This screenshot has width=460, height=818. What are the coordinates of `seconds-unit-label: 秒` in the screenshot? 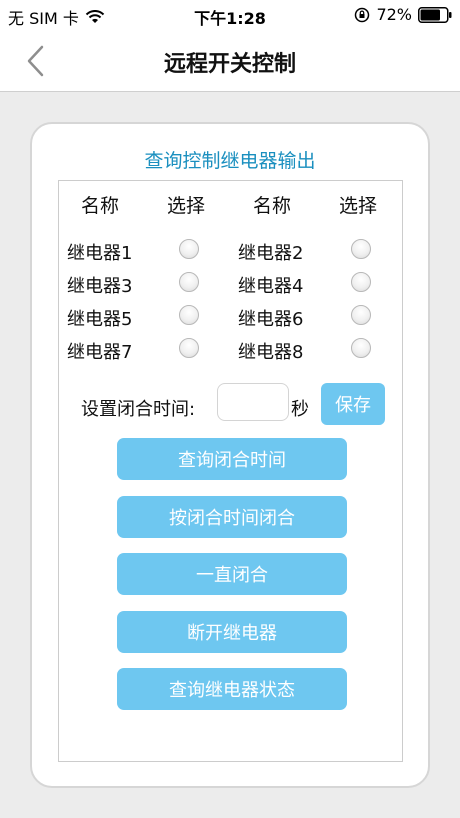 It's located at (300, 409).